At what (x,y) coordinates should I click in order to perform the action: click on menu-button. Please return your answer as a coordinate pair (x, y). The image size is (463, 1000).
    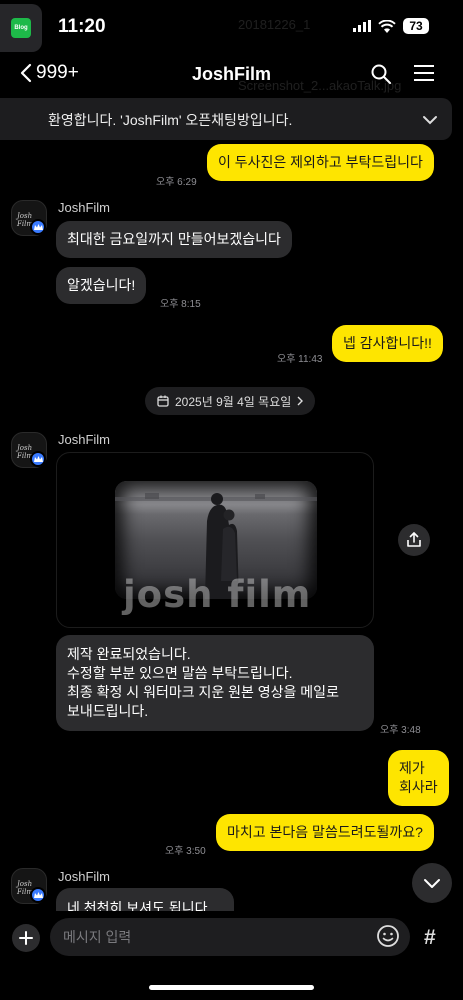
    Looking at the image, I should click on (424, 75).